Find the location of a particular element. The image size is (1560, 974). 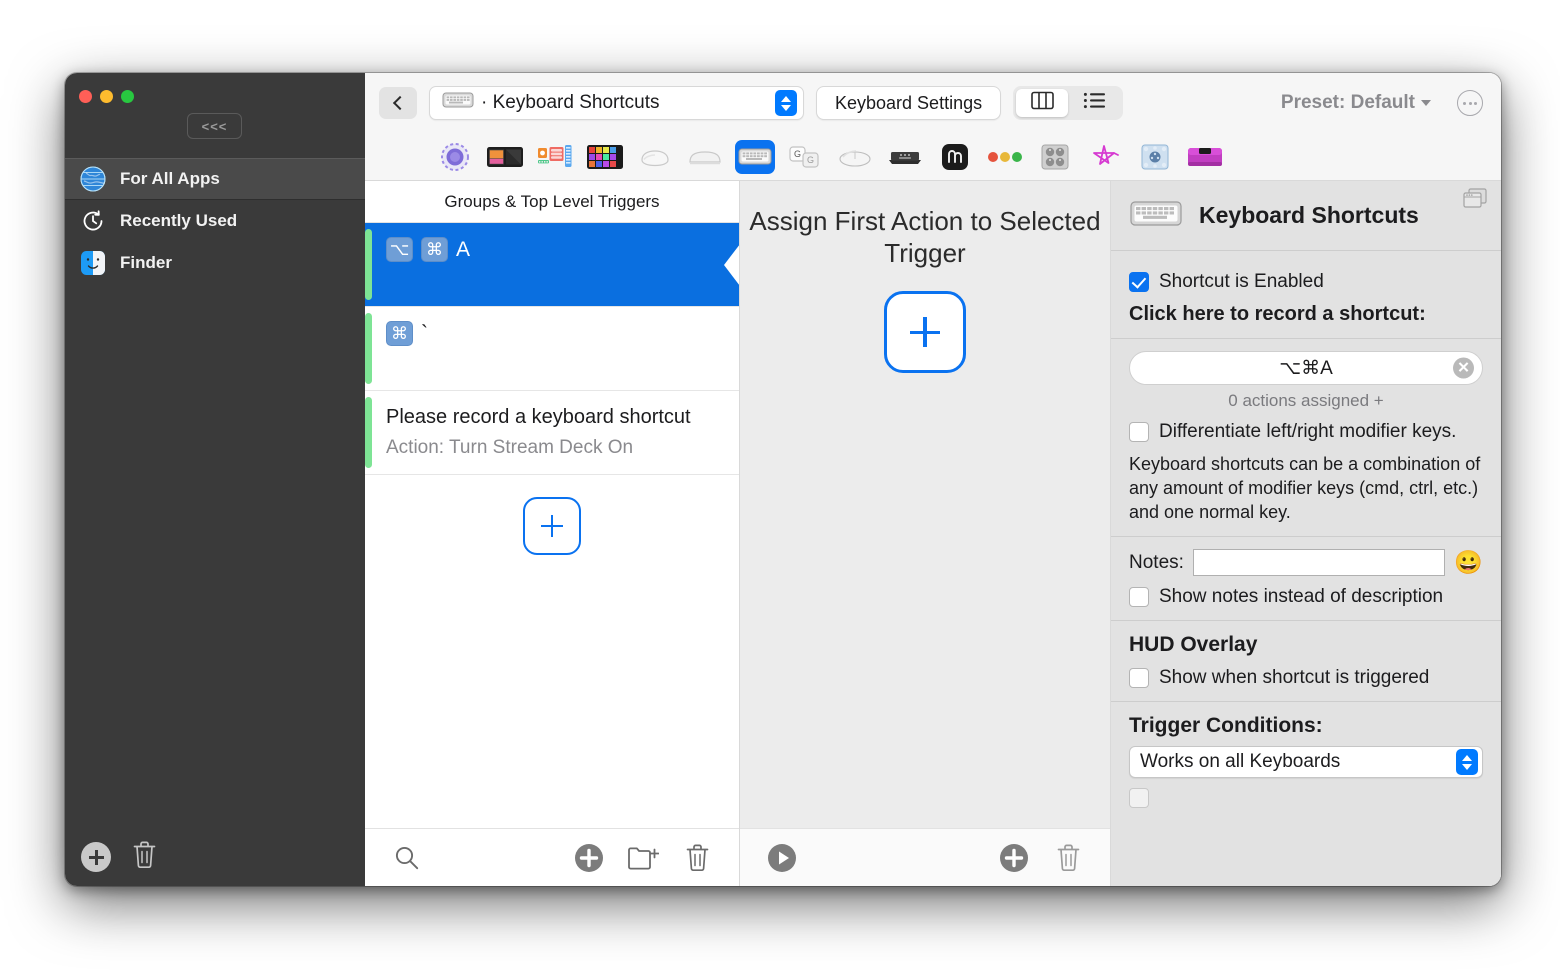

sidebar-footer is located at coordinates (215, 857).